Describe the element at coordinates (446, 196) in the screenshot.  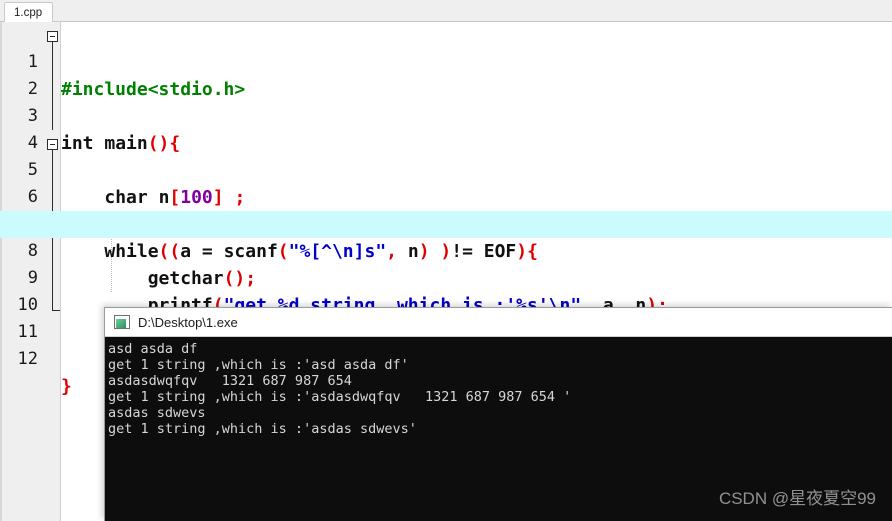
I see `code-line: 6 int a;` at that location.